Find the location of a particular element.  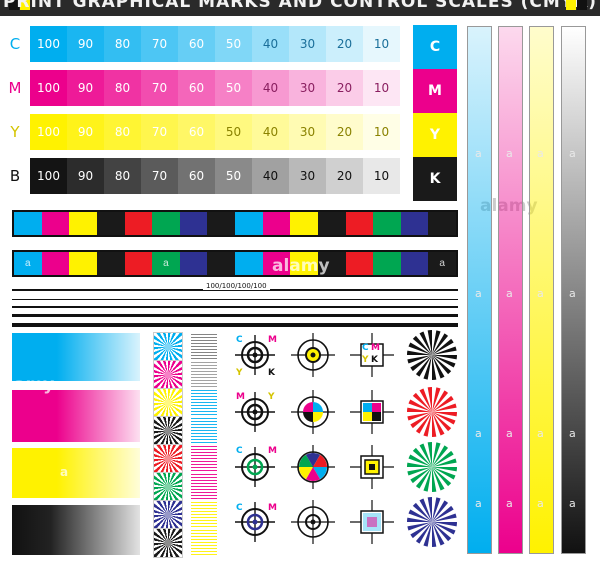

solid-patch: C is located at coordinates (435, 47).